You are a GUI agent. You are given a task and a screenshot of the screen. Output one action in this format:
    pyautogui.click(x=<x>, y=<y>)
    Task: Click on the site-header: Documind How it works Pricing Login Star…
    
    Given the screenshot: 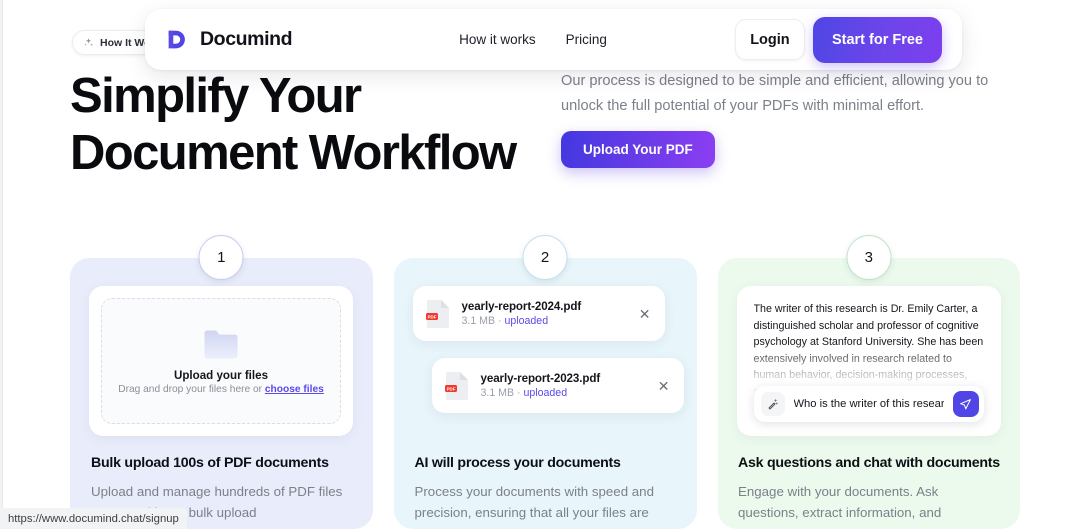 What is the action you would take?
    pyautogui.click(x=553, y=39)
    